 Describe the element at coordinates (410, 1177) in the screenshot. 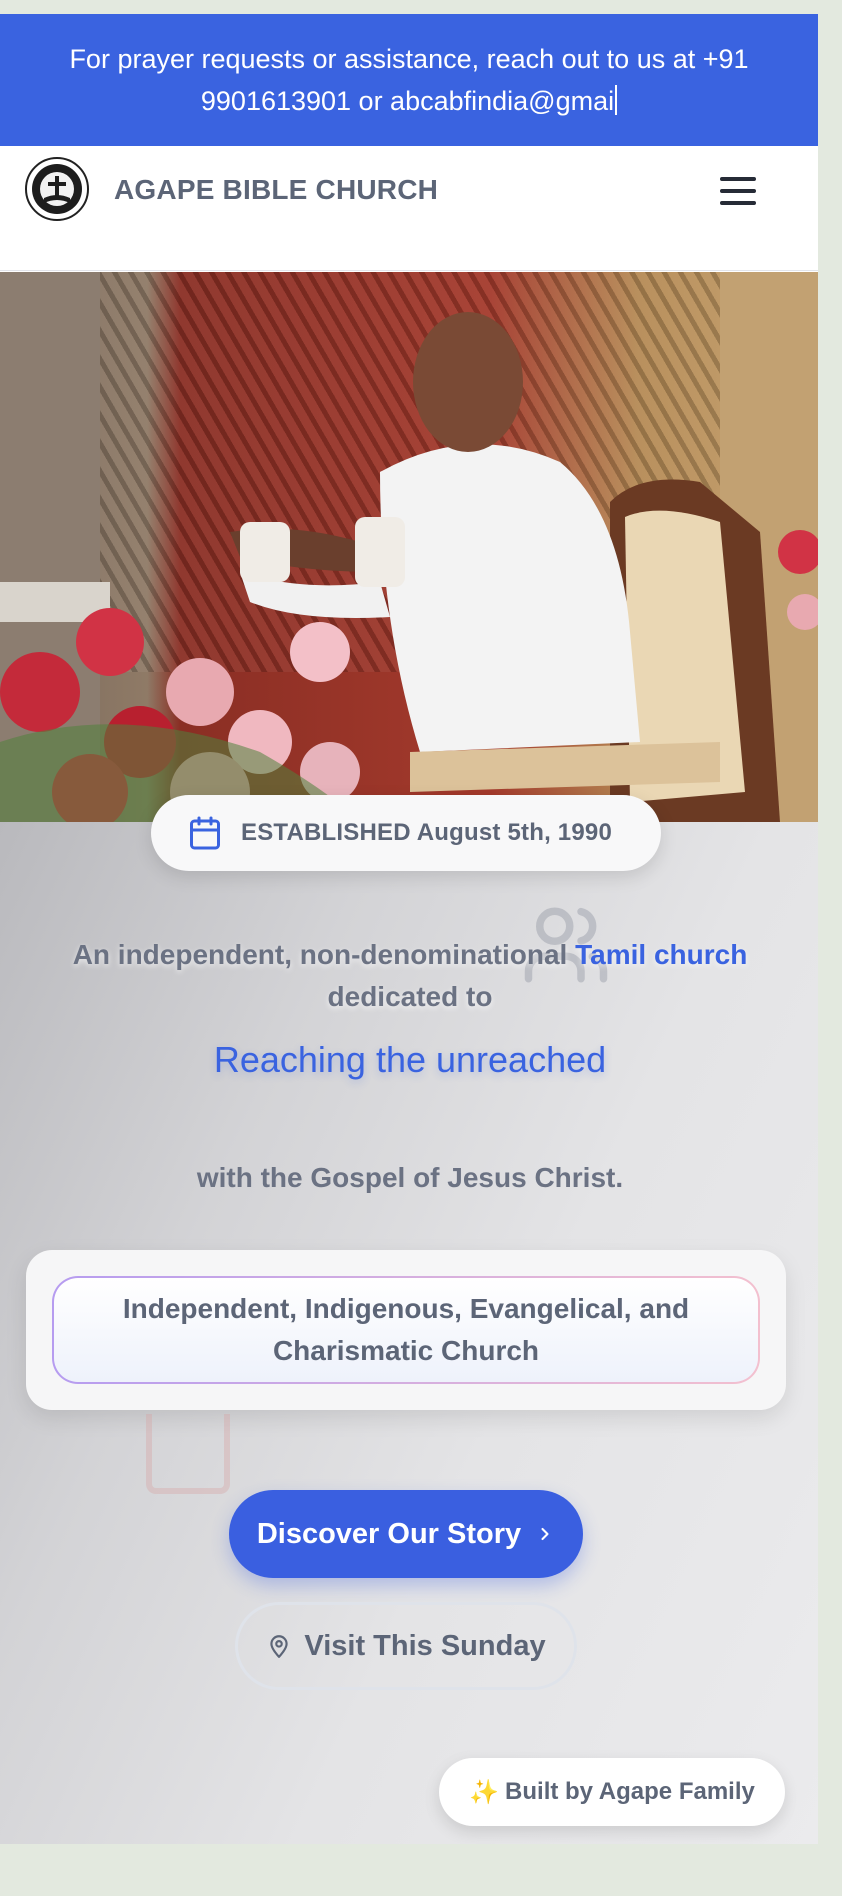

I see `gospel-text: with the Gospel of Jesus Christ.` at that location.